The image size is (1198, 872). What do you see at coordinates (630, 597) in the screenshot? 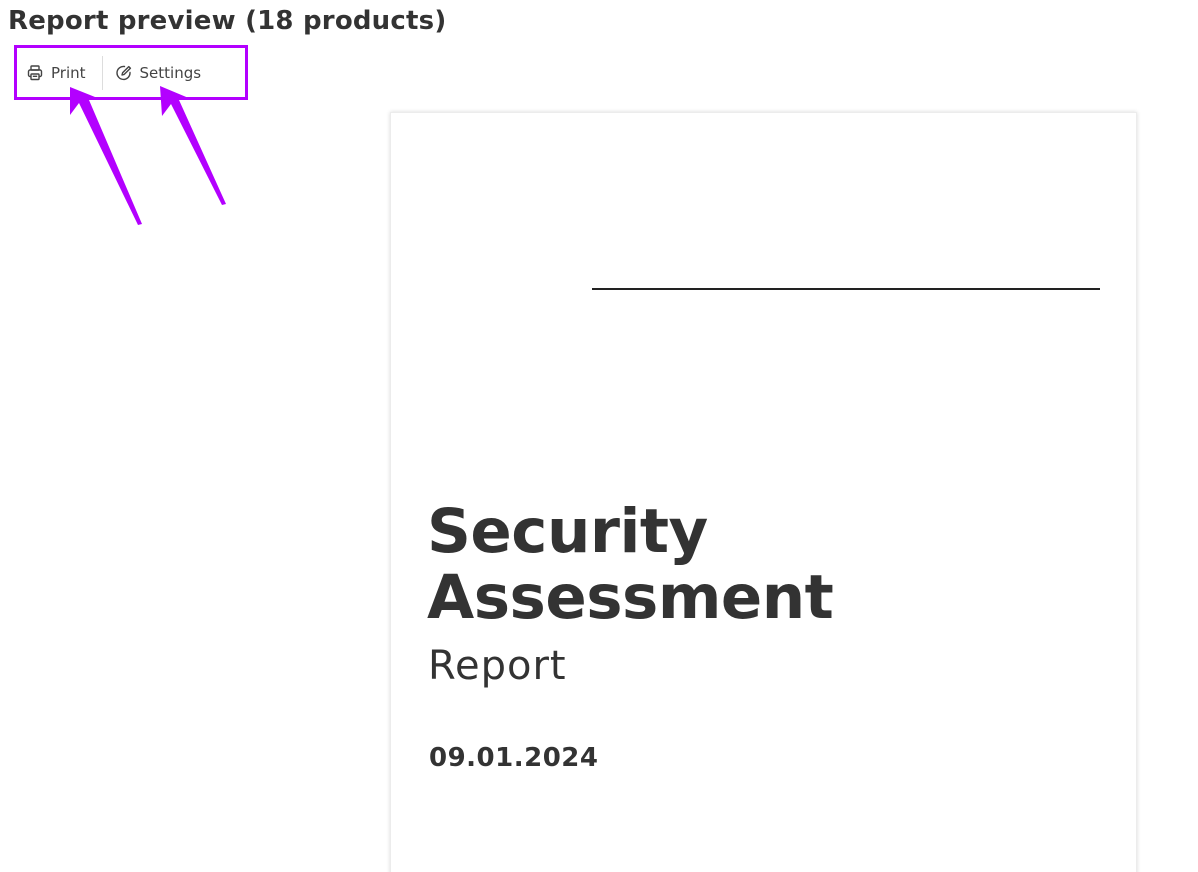
I see `report-title-line-2: Assessment` at bounding box center [630, 597].